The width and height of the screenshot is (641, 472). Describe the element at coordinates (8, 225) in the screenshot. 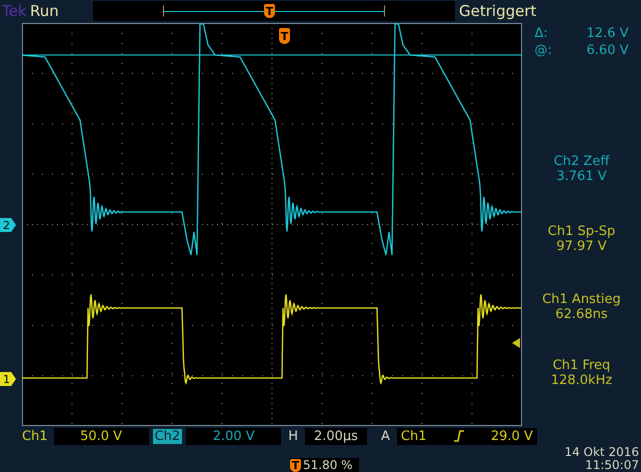

I see `channel-marker: 2` at that location.